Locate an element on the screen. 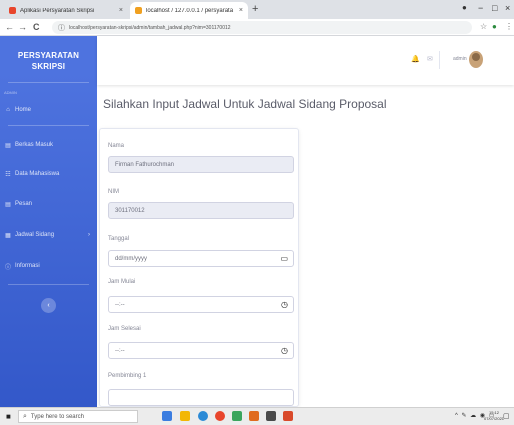  clock: 15:12 07/07/2021 is located at coordinates (494, 416).